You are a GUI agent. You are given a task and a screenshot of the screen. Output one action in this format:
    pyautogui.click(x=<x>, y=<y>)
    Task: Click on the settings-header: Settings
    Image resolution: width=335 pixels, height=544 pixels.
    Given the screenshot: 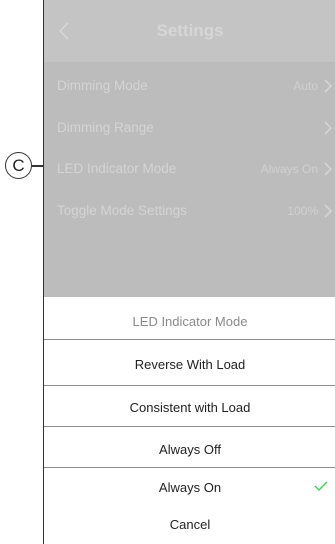 What is the action you would take?
    pyautogui.click(x=189, y=31)
    